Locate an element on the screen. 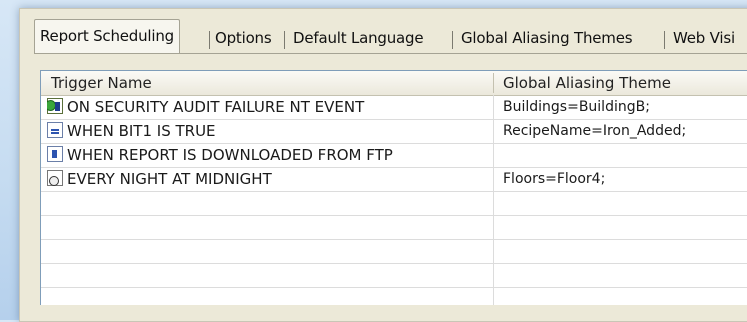 Image resolution: width=747 pixels, height=322 pixels. table-header: Trigger Name Global Aliasing Theme is located at coordinates (394, 83).